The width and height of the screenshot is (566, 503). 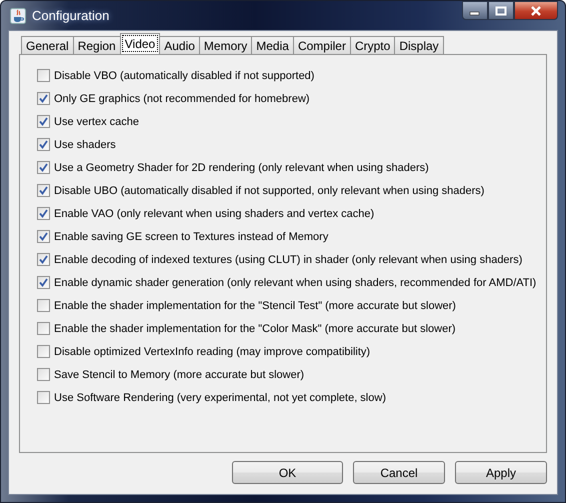 I want to click on cup-icon, so click(x=18, y=16).